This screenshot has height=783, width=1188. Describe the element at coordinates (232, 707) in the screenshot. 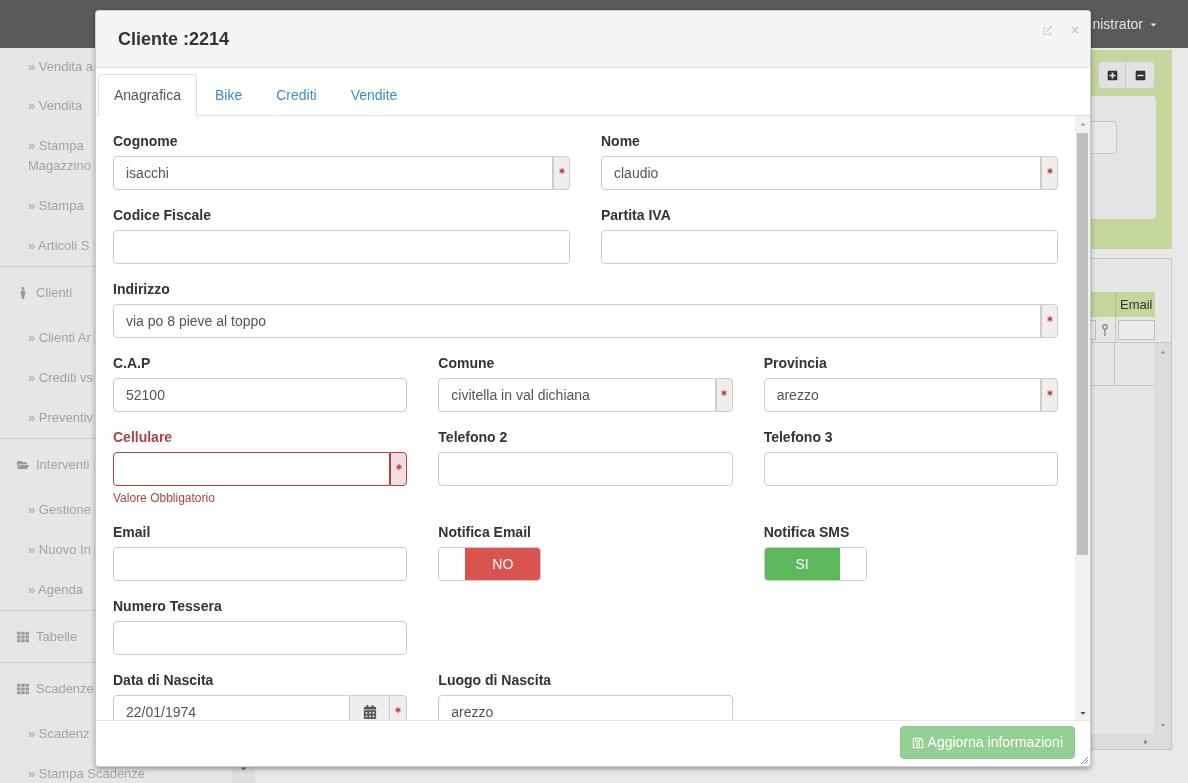

I see `input-field: 22/01/1974` at that location.